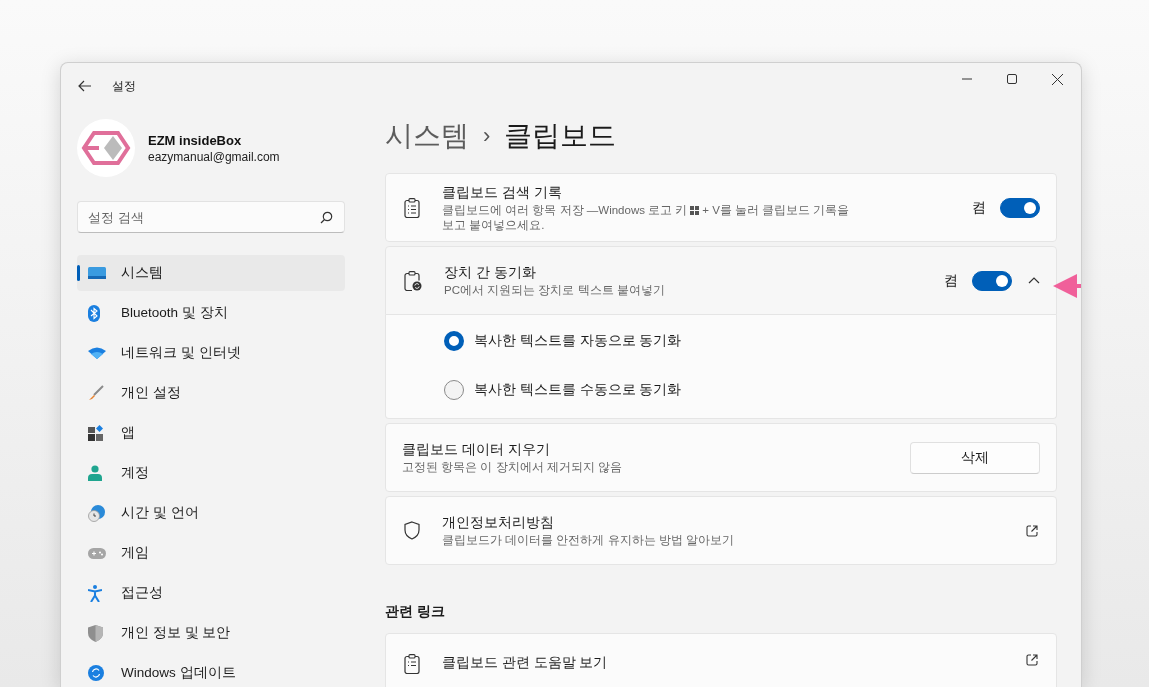  Describe the element at coordinates (1012, 79) in the screenshot. I see `maximize-icon` at that location.